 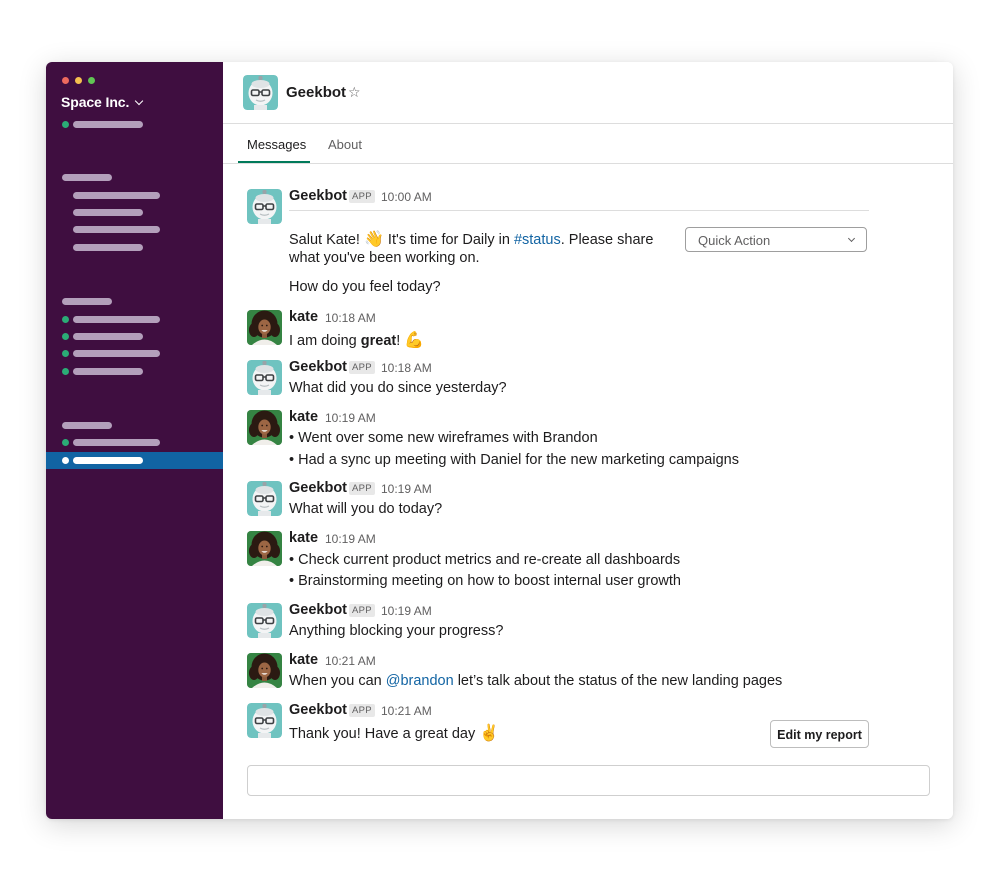 I want to click on quick-action-label: Quick Action, so click(x=734, y=240).